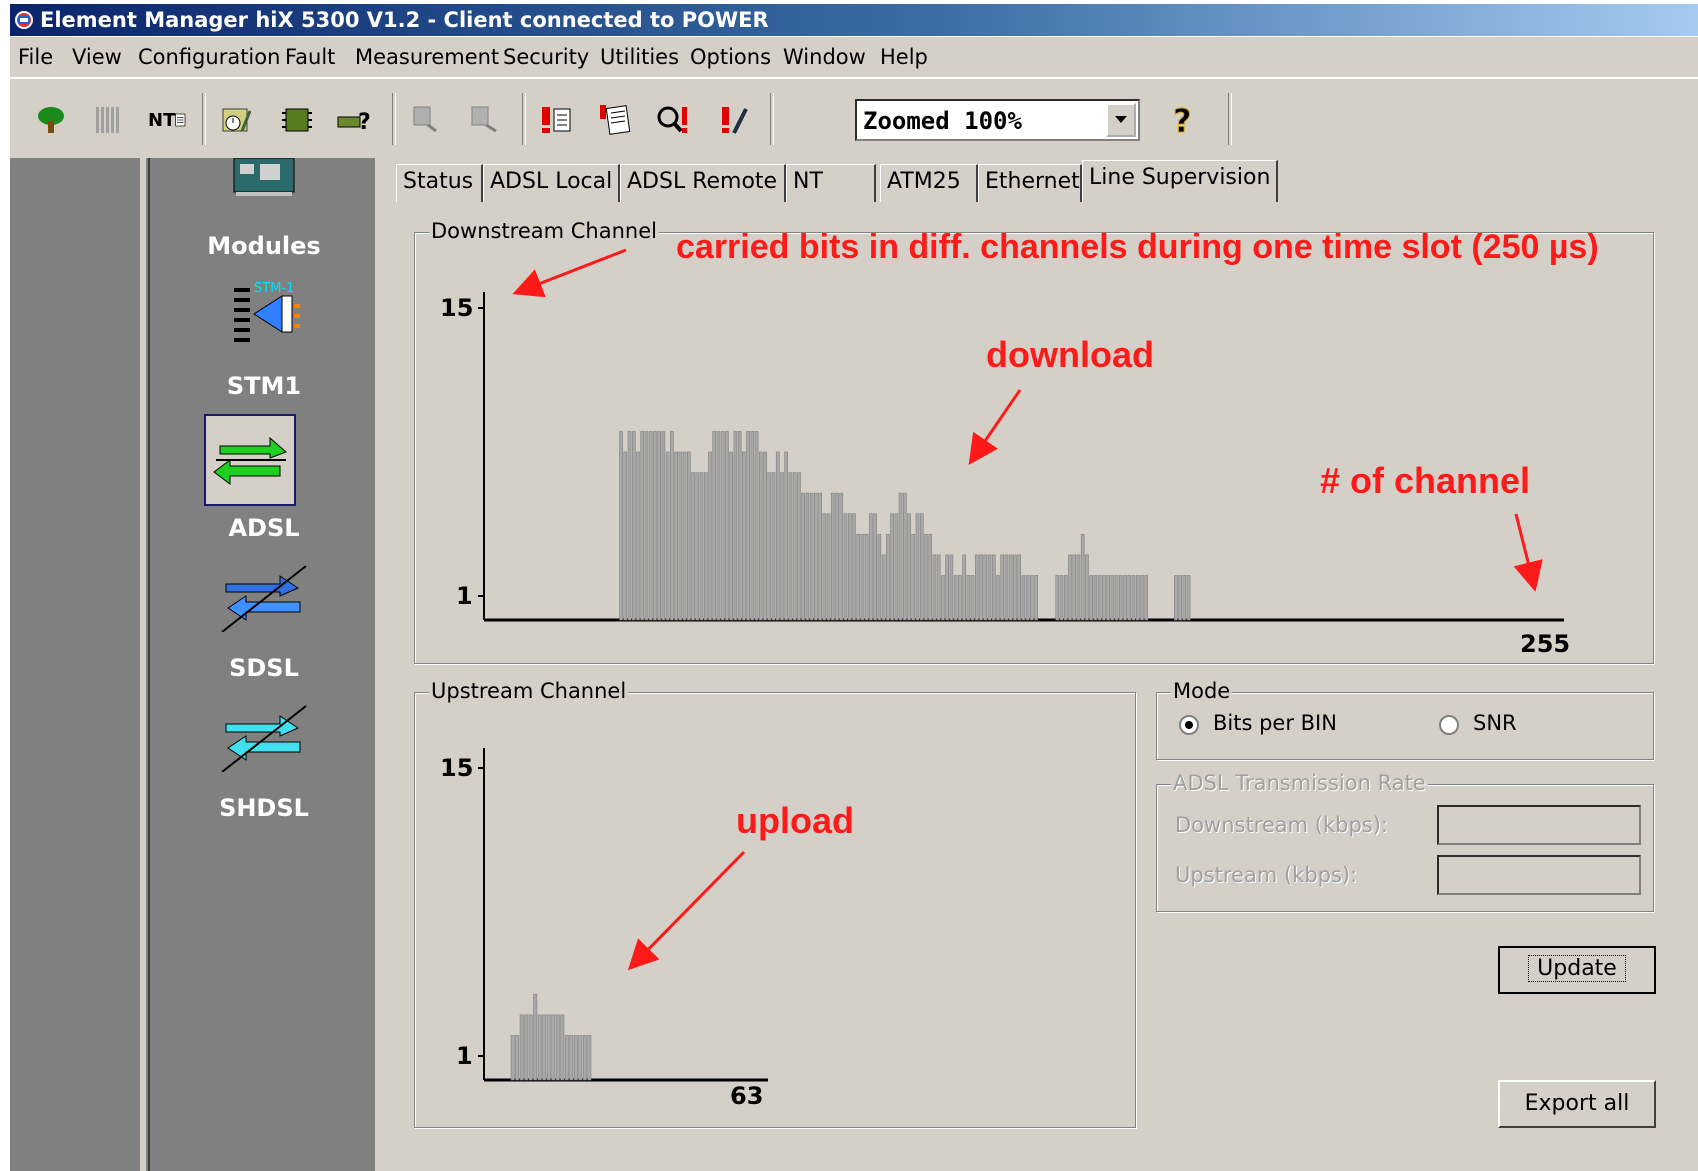 The height and width of the screenshot is (1171, 1698). I want to click on alarm-edit-icon, so click(735, 120).